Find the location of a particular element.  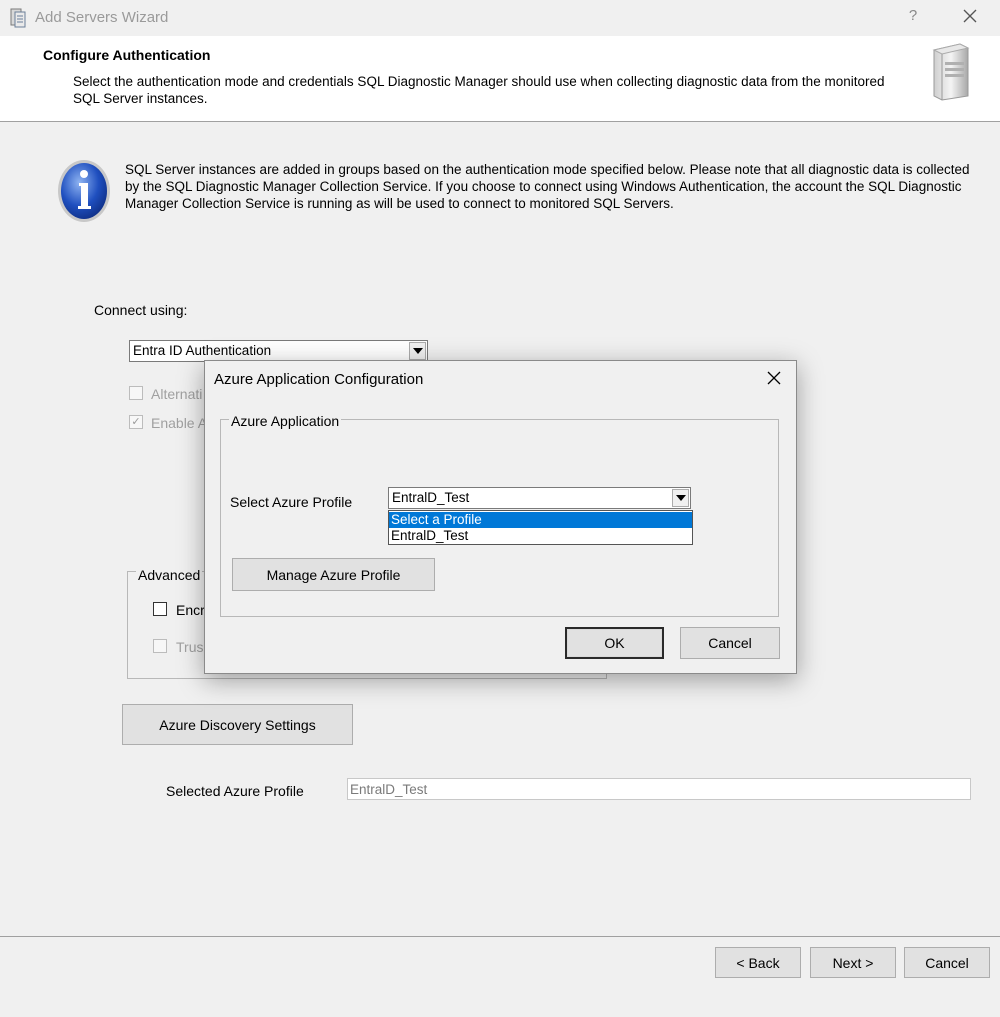

dropdown-option: Select a Profile is located at coordinates (540, 520).